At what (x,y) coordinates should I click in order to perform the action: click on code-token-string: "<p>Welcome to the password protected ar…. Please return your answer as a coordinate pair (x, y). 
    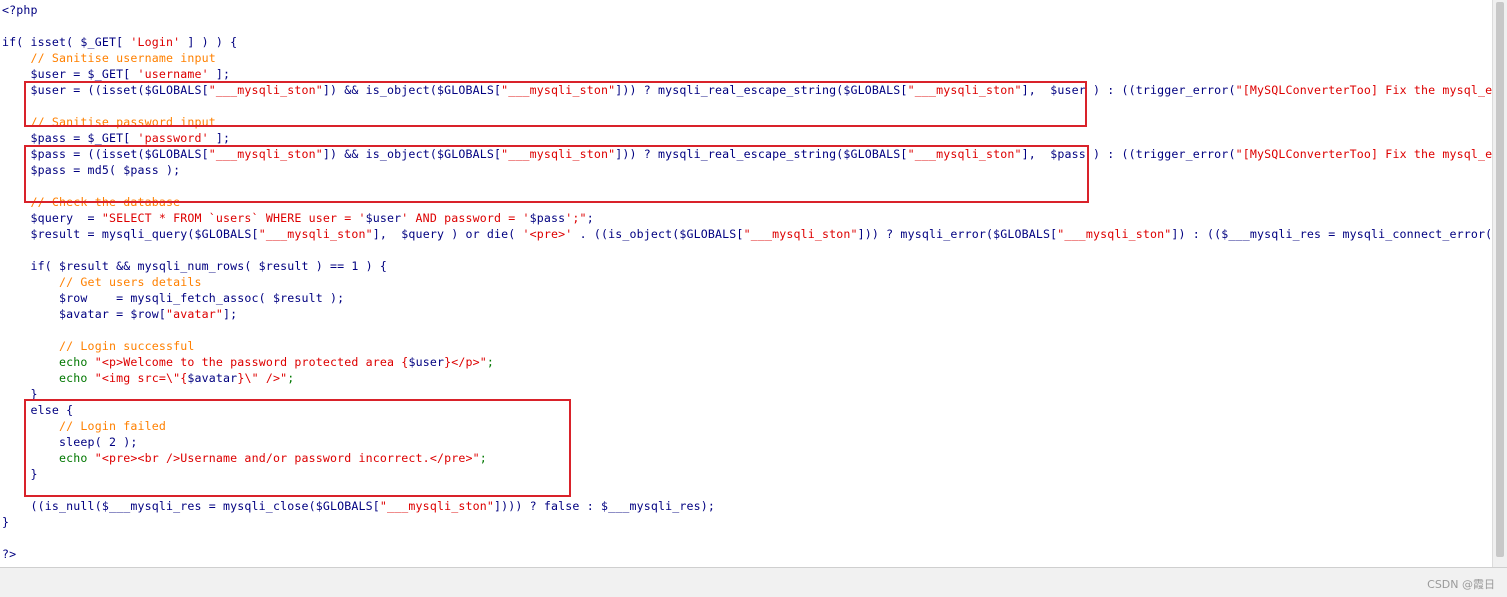
    Looking at the image, I should click on (251, 362).